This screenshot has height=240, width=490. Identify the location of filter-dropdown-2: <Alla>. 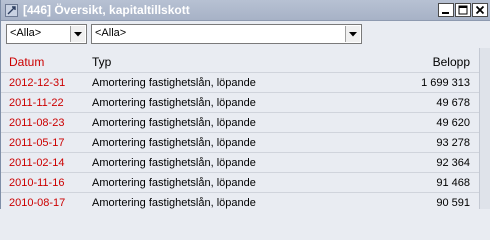
(226, 34).